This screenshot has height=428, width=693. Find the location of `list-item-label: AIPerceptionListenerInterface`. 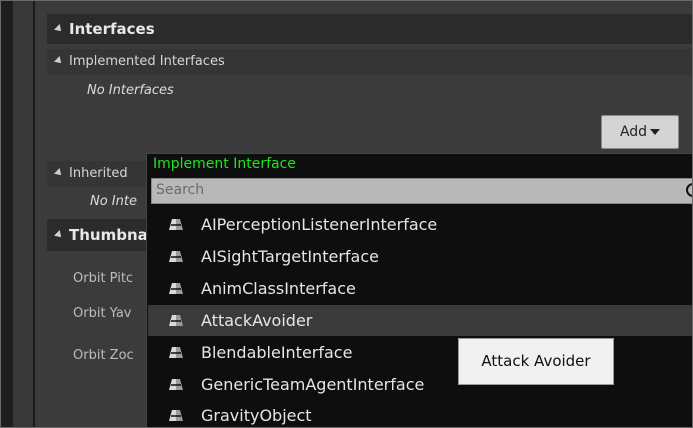

list-item-label: AIPerceptionListenerInterface is located at coordinates (319, 224).